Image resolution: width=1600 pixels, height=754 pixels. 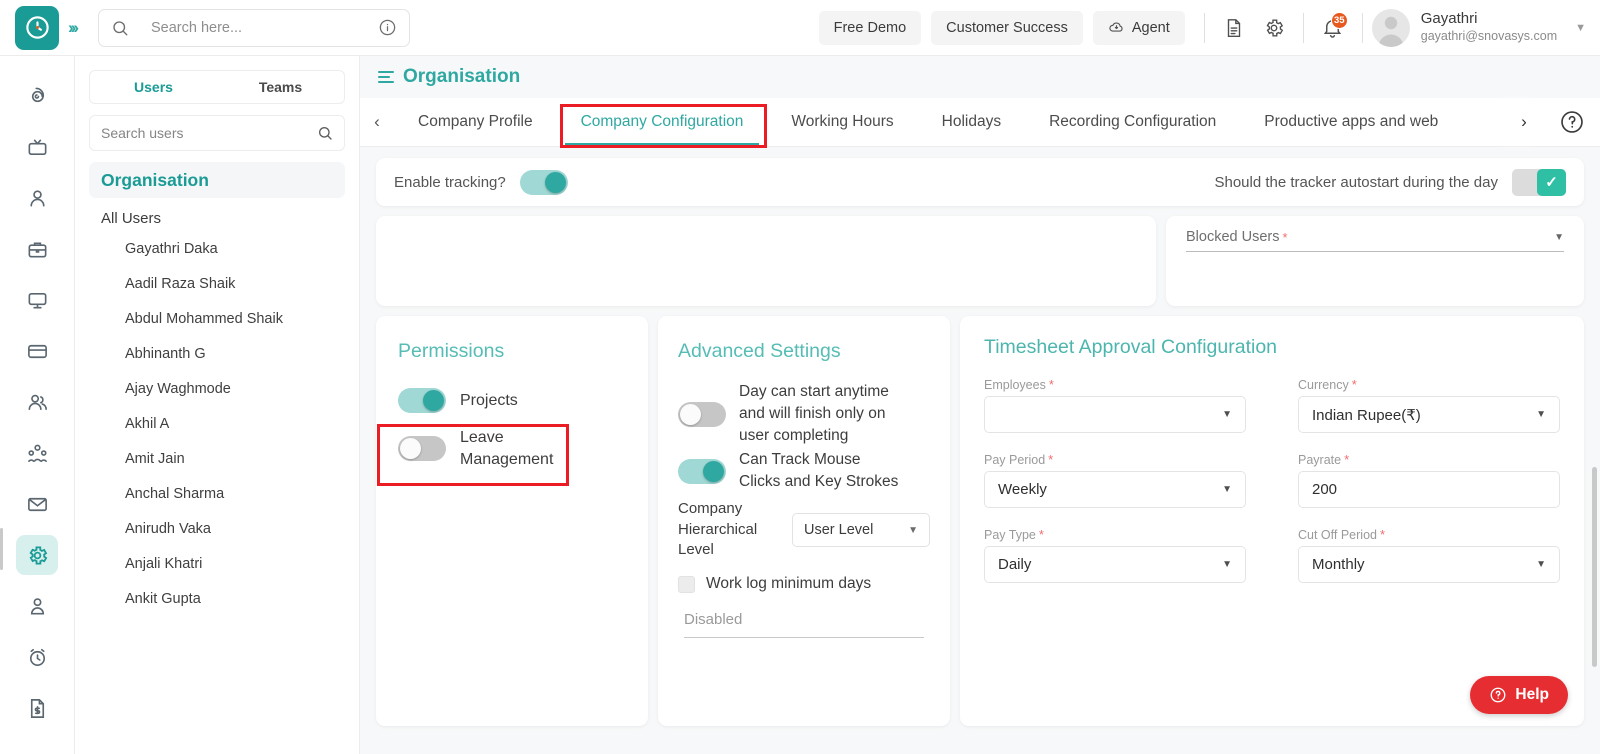 I want to click on search-users-input, so click(x=209, y=133).